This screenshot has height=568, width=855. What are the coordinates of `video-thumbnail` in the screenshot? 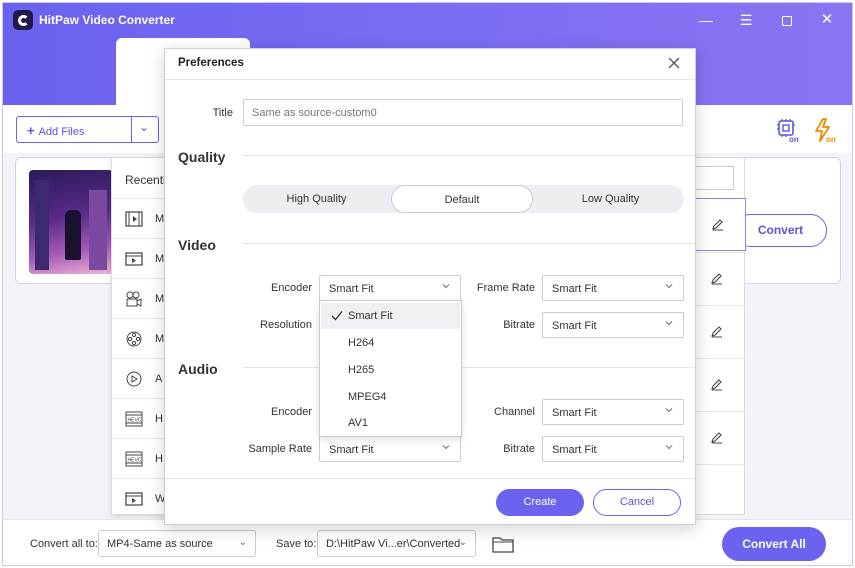 It's located at (71, 222).